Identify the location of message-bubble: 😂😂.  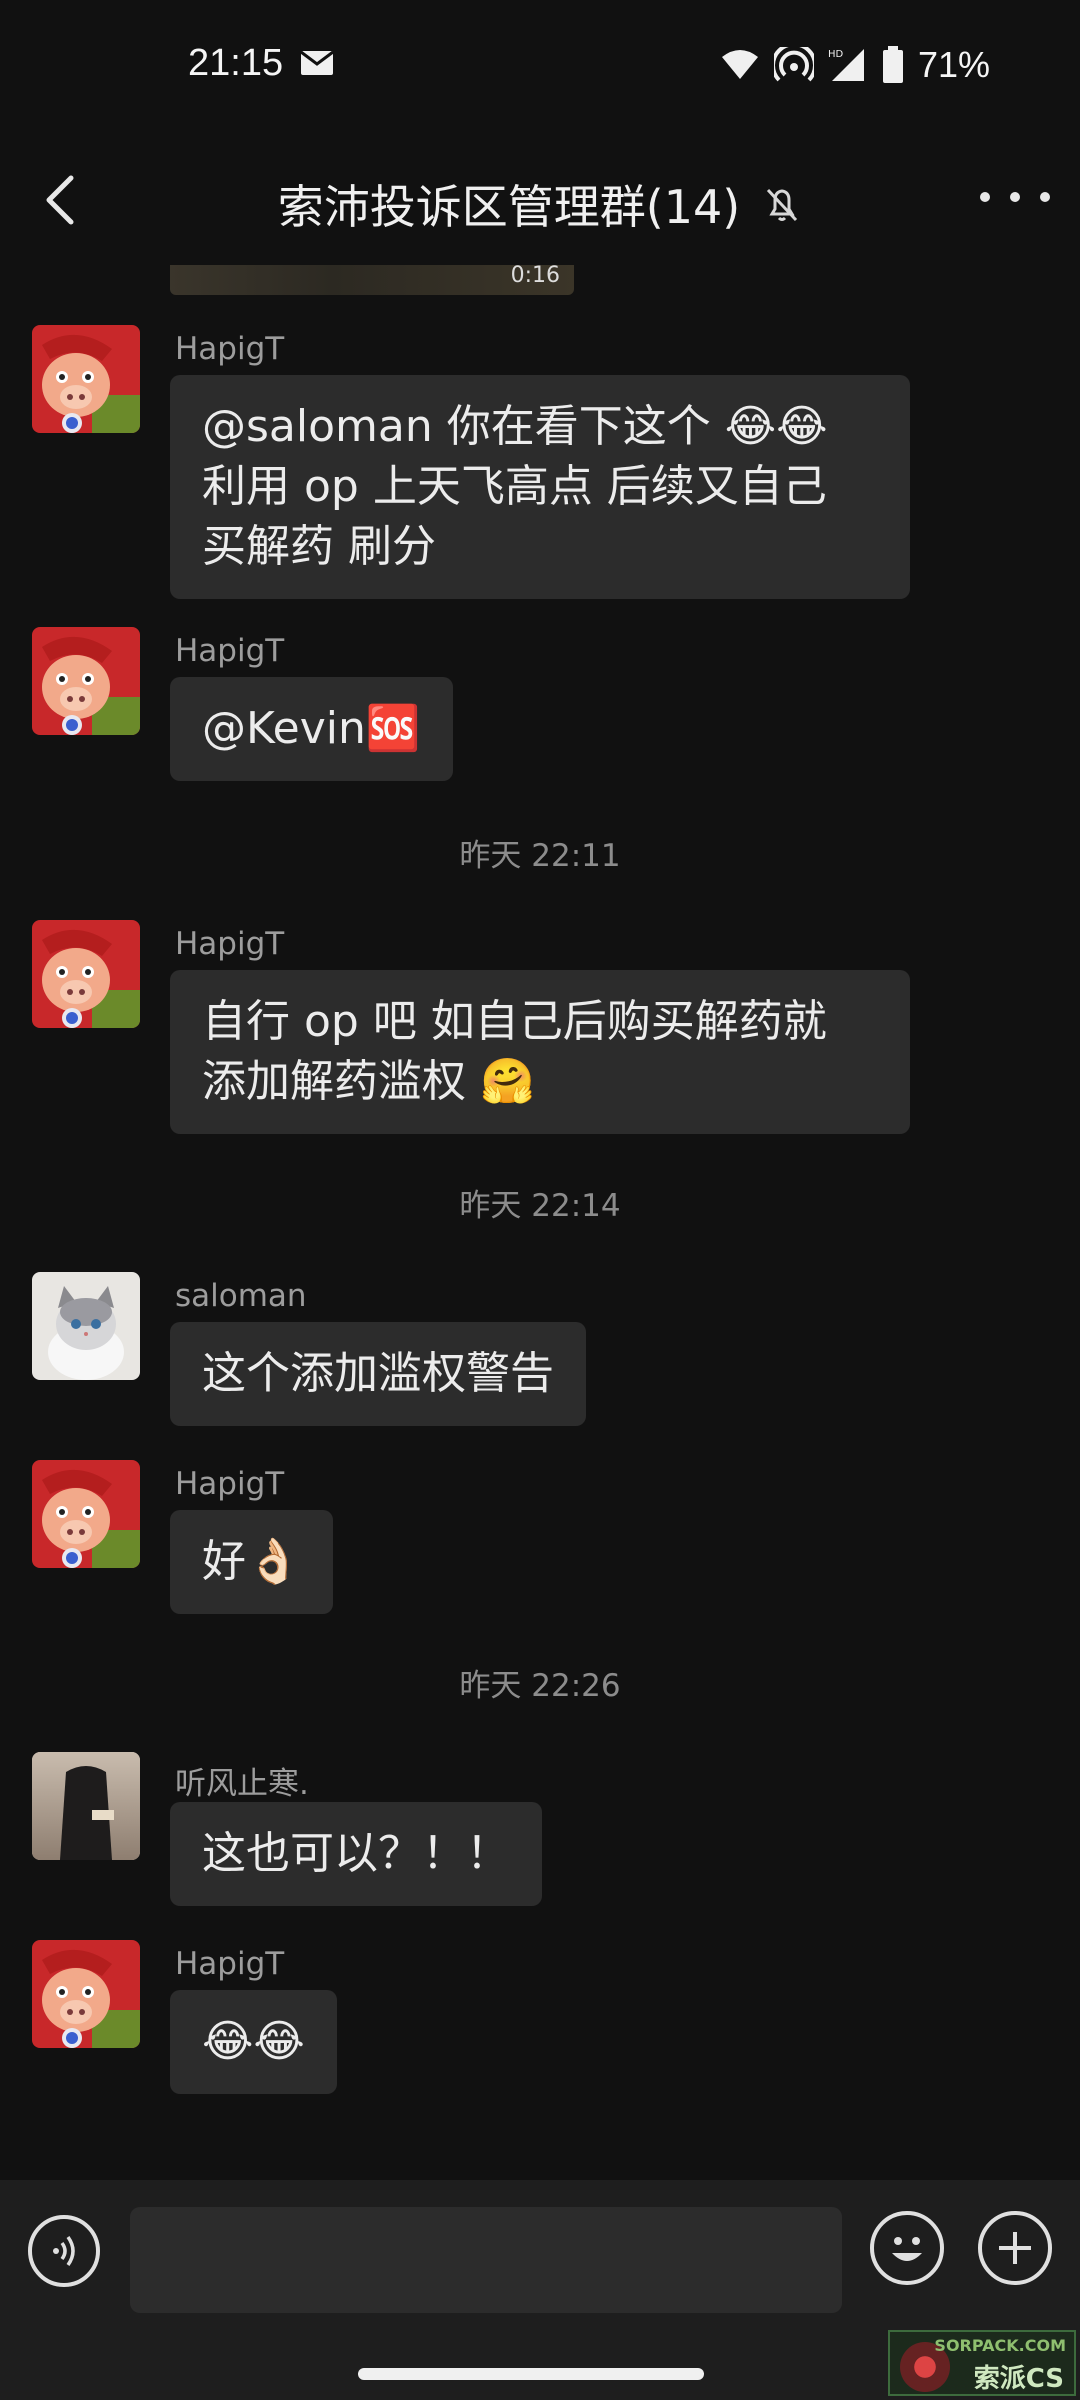
(253, 2042).